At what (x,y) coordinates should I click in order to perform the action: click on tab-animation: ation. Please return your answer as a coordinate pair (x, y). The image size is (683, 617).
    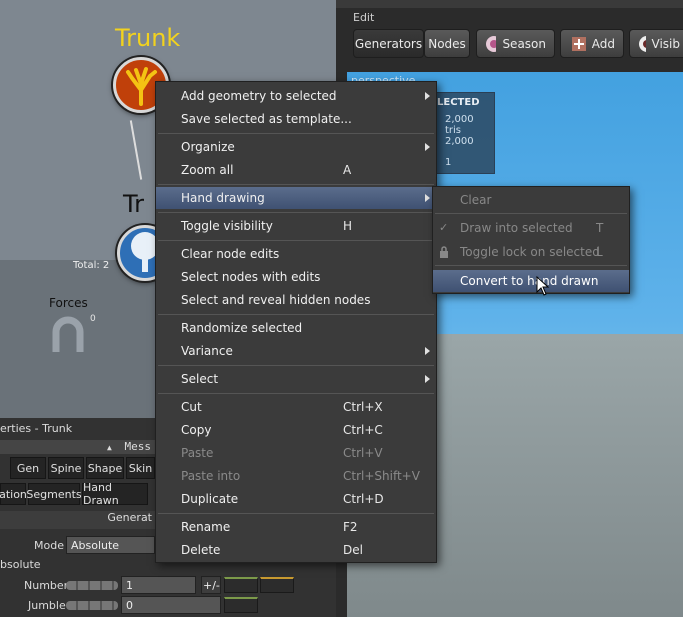
    Looking at the image, I should click on (13, 494).